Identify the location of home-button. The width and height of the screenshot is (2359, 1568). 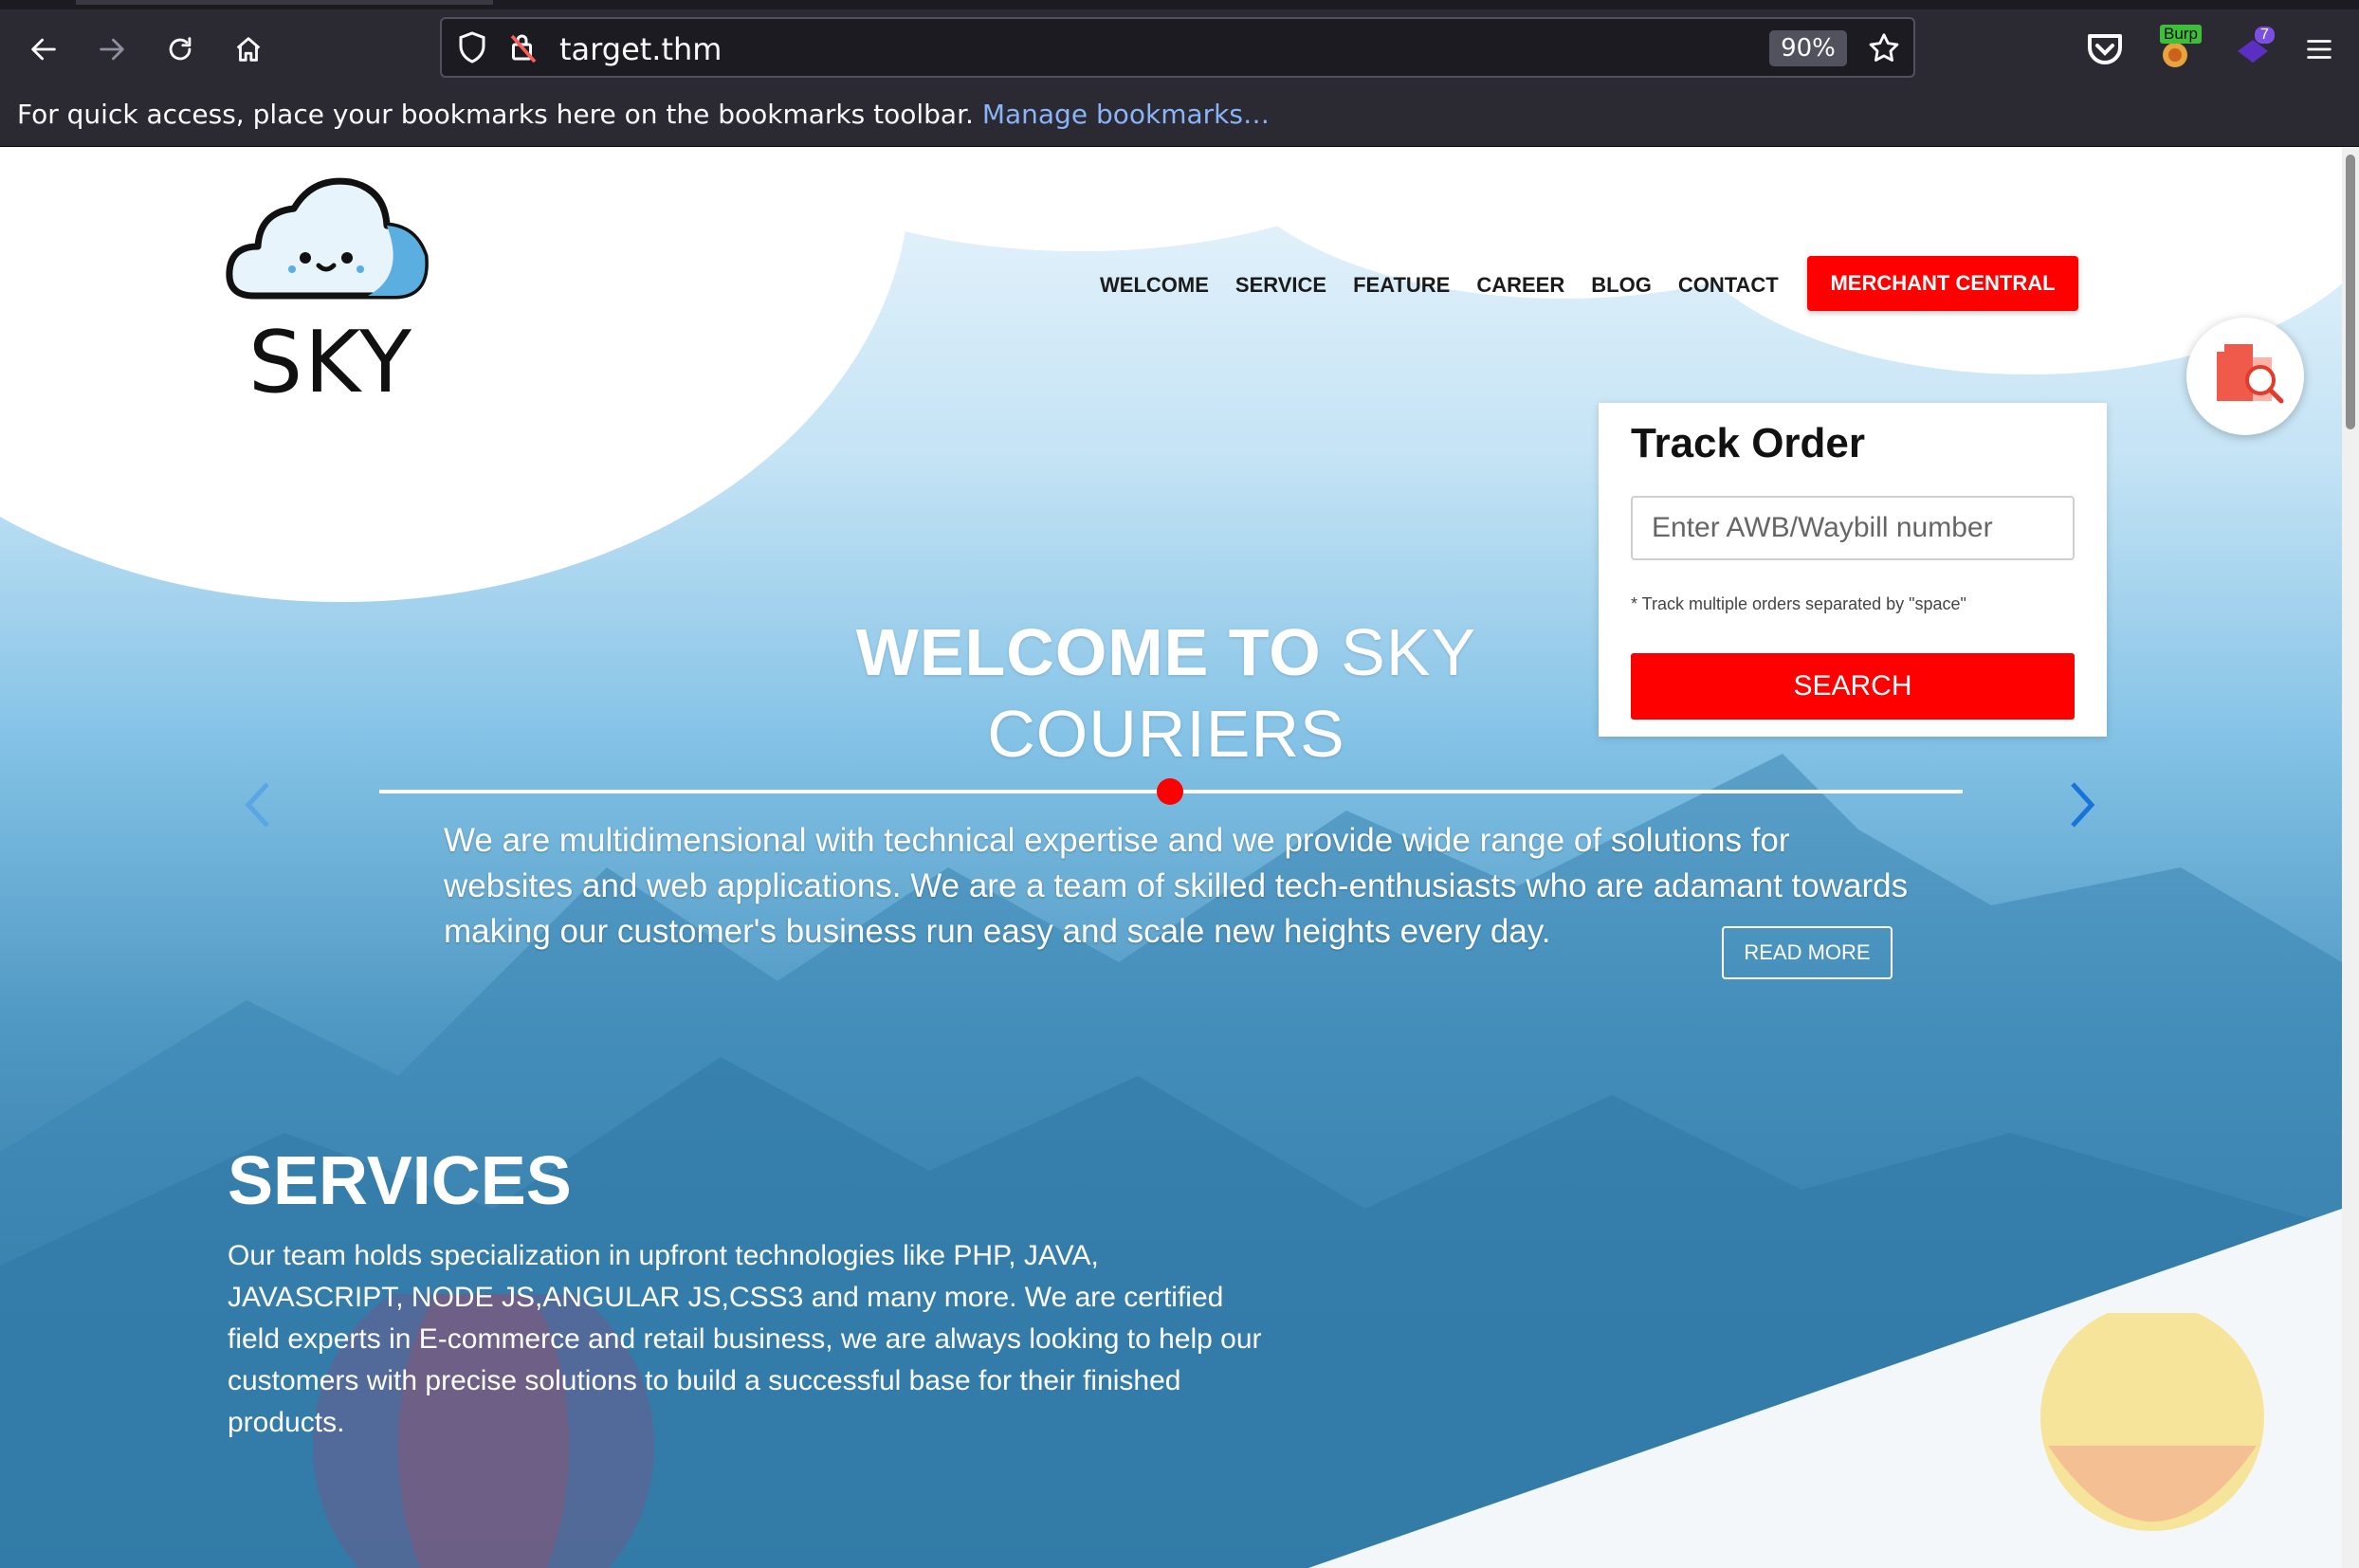
(248, 49).